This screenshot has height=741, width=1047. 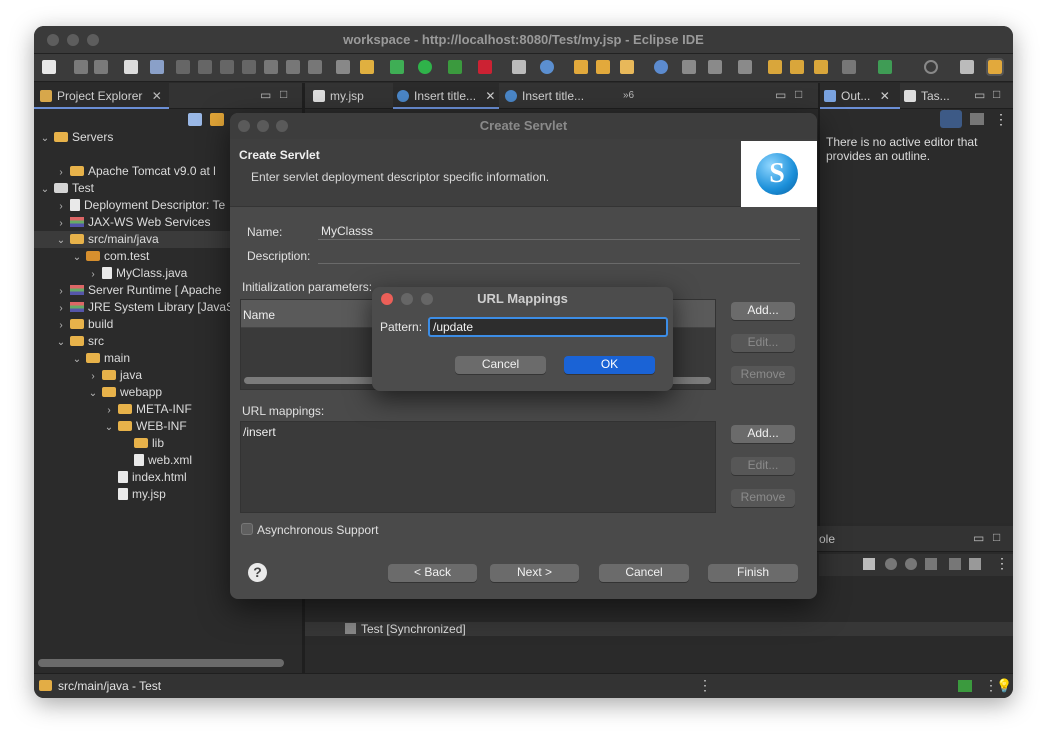 I want to click on open-task-icon, so click(x=603, y=67).